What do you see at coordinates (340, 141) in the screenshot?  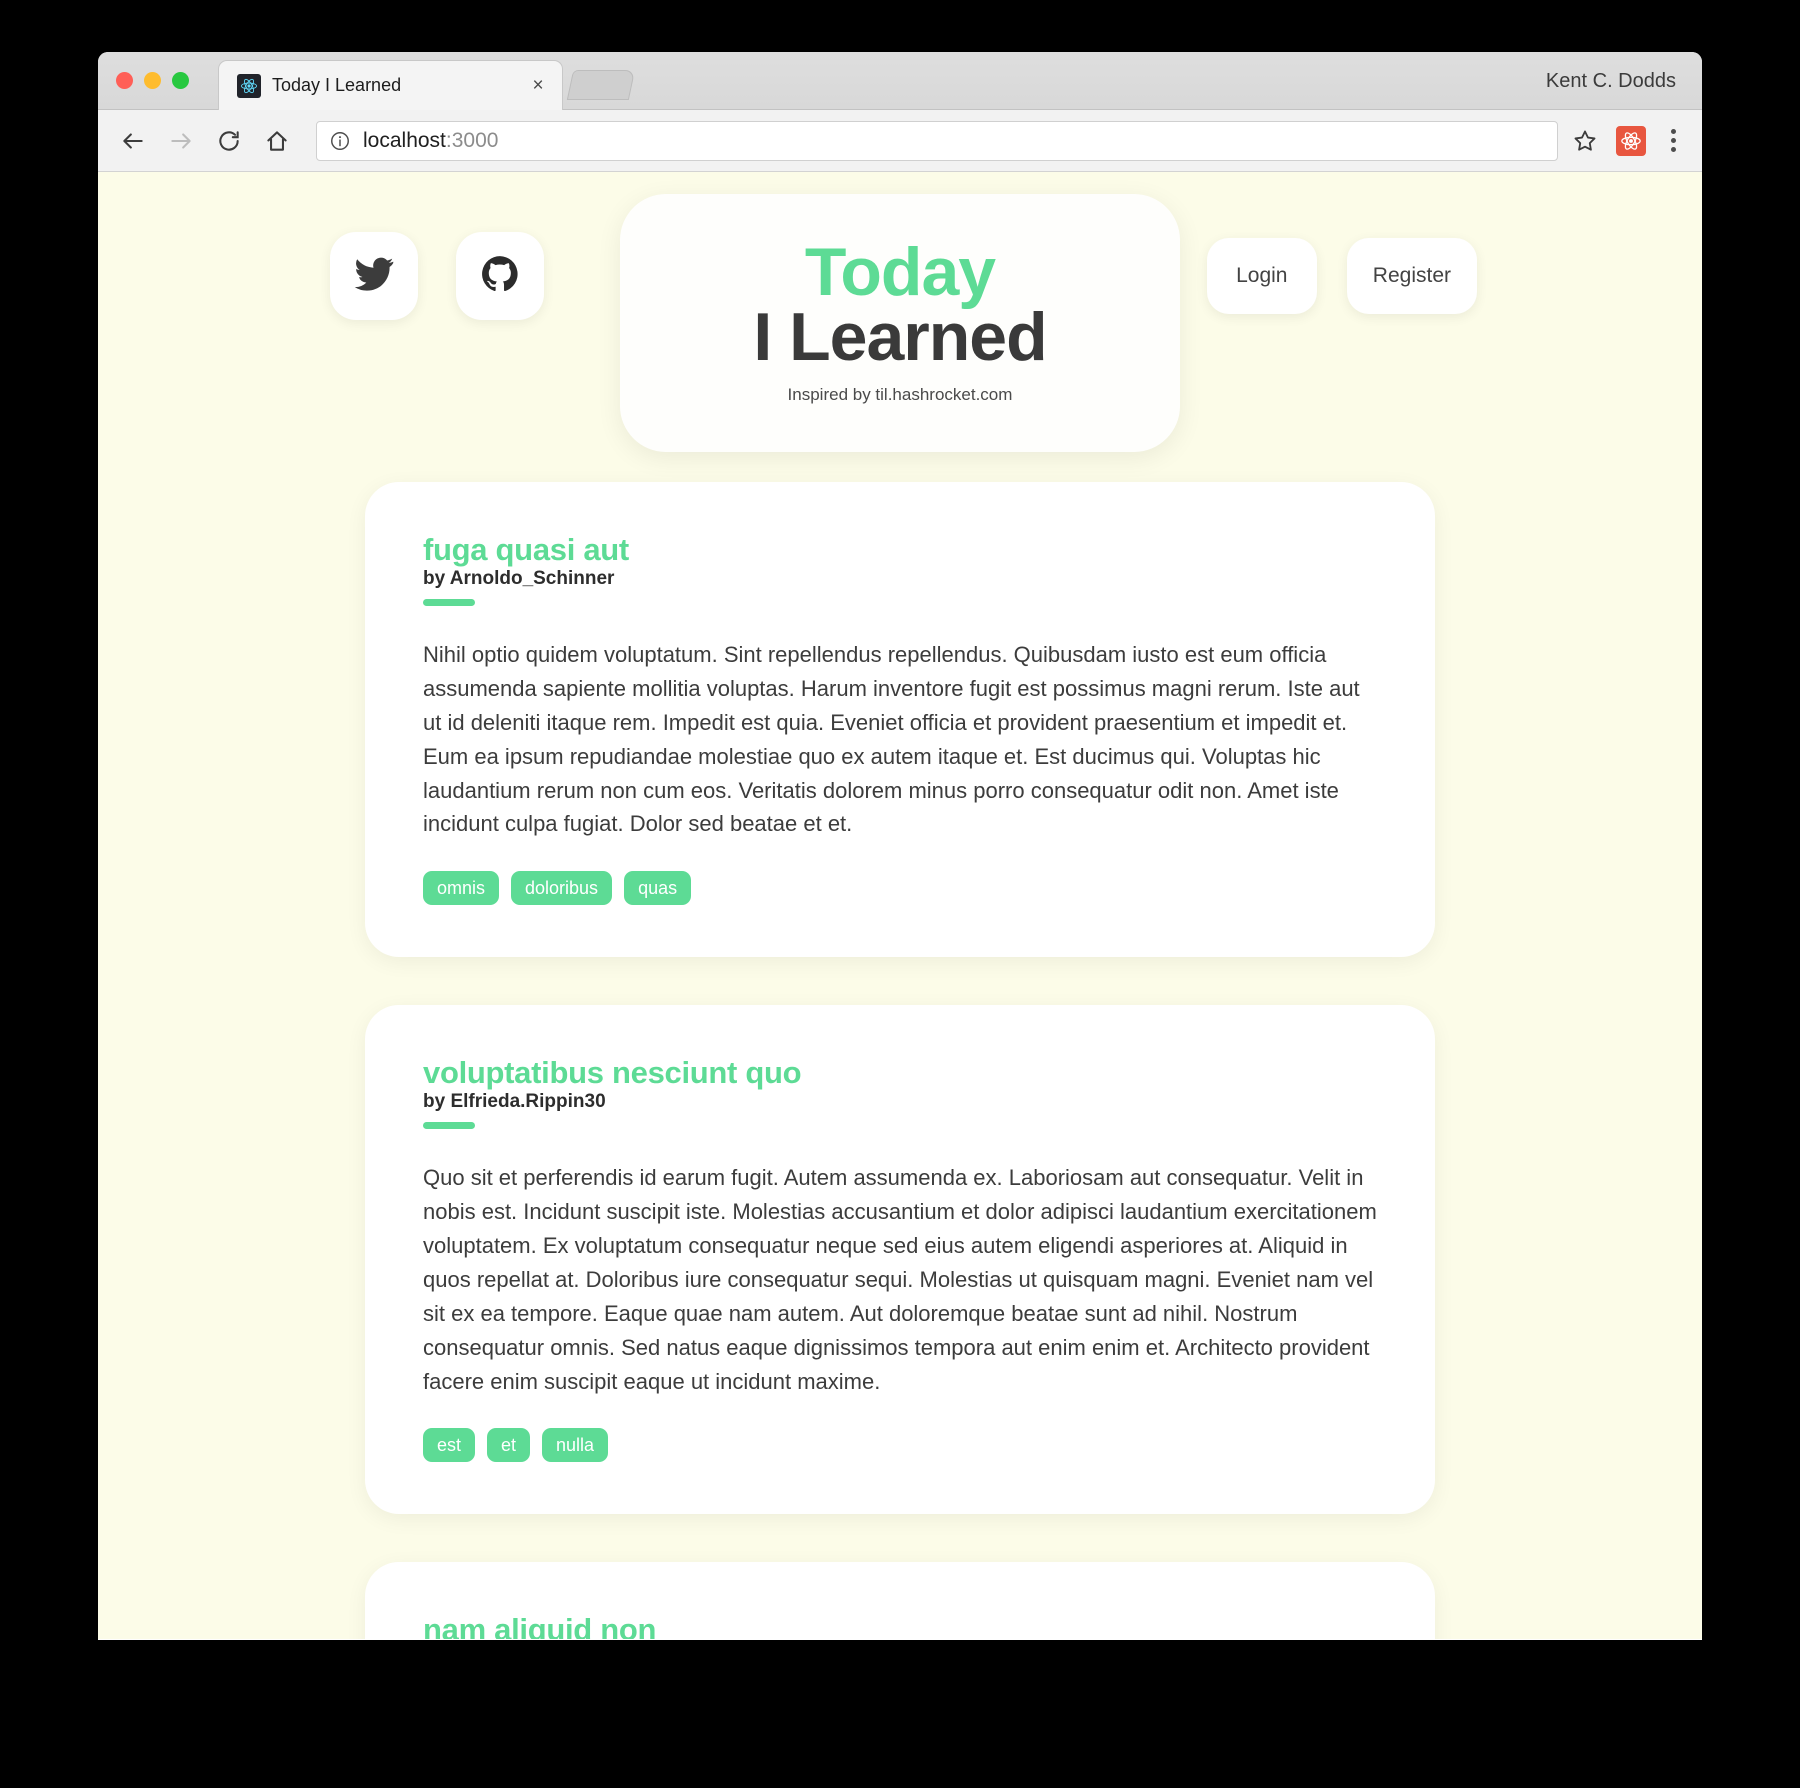 I see `info-circle-icon` at bounding box center [340, 141].